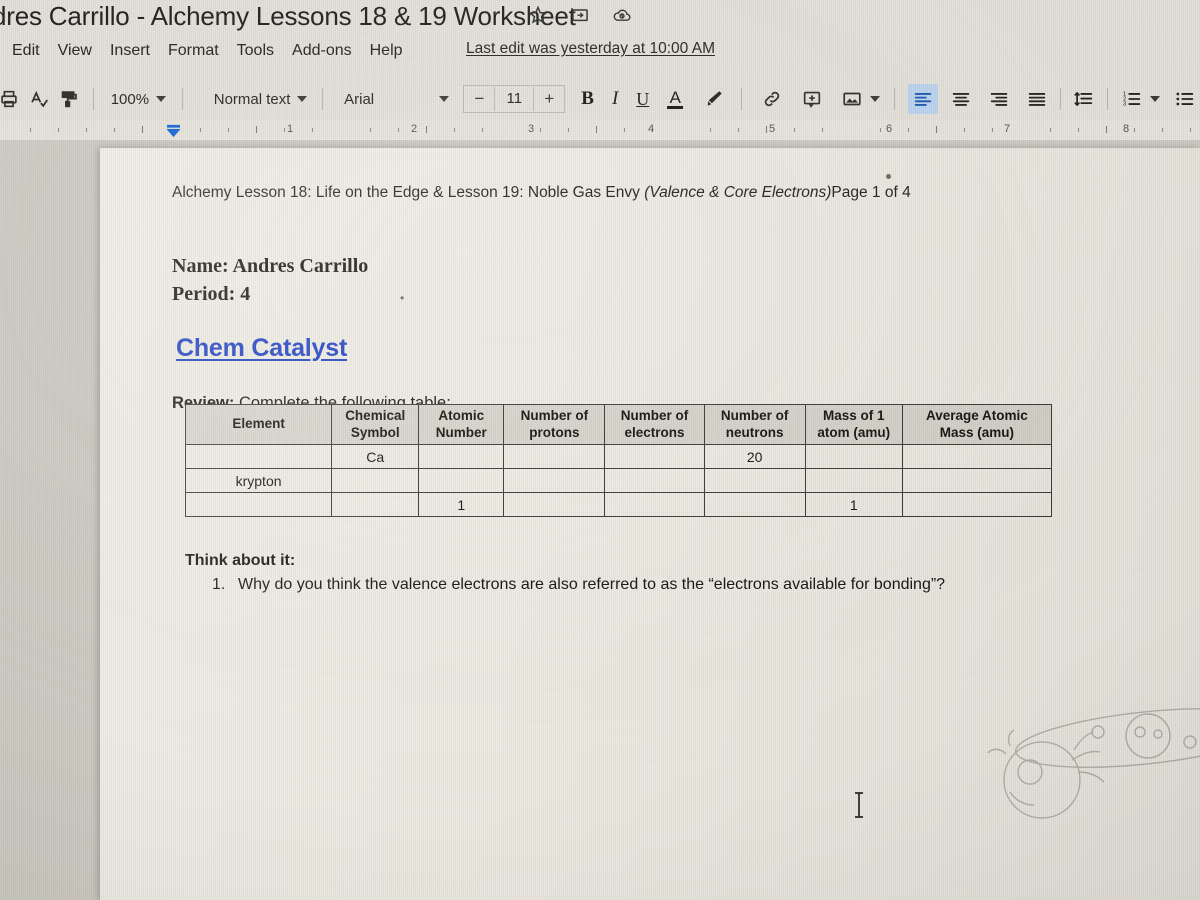  What do you see at coordinates (622, 15) in the screenshot?
I see `cloud-saved-icon` at bounding box center [622, 15].